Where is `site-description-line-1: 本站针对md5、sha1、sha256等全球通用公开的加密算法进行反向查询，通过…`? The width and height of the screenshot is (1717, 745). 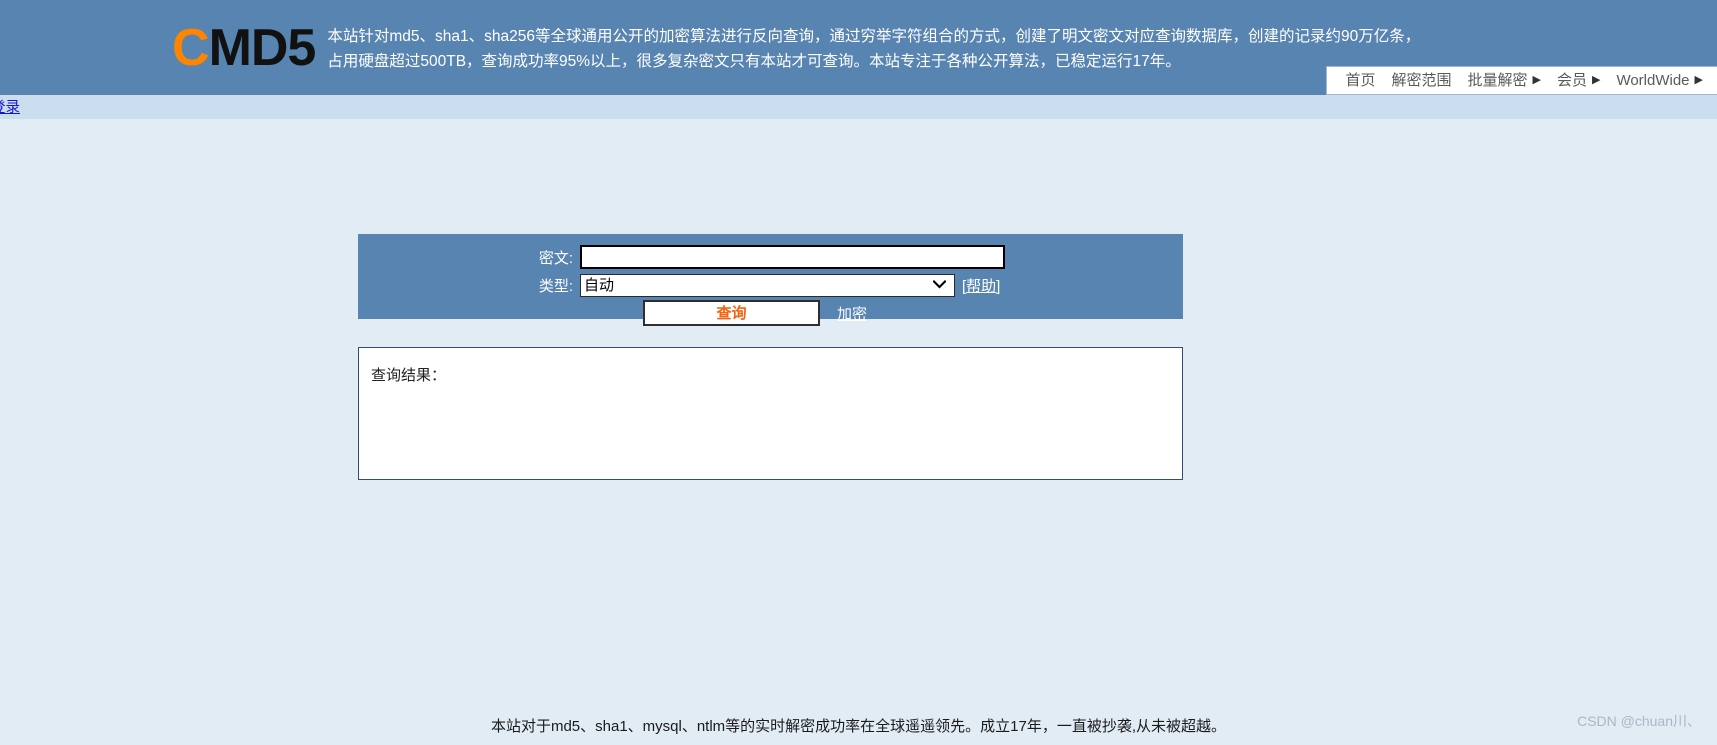 site-description-line-1: 本站针对md5、sha1、sha256等全球通用公开的加密算法进行反向查询，通过… is located at coordinates (874, 36).